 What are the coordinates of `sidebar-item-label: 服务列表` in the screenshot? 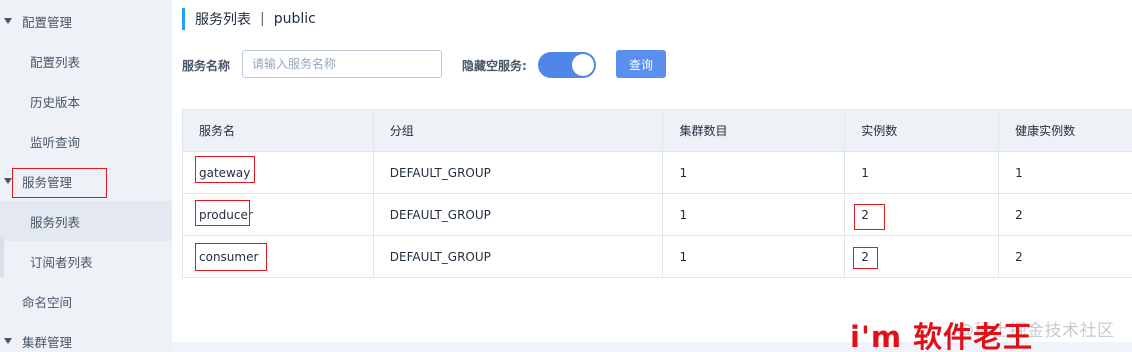 It's located at (55, 222).